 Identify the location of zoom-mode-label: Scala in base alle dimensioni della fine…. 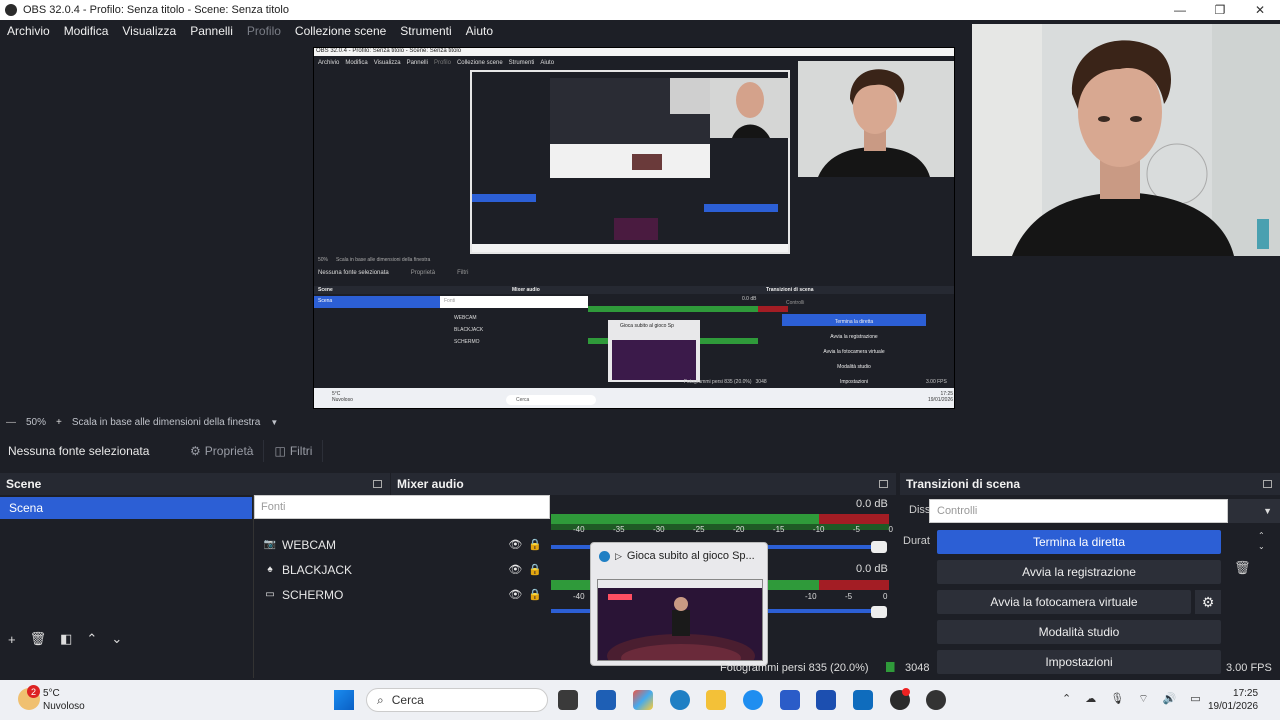
(166, 422).